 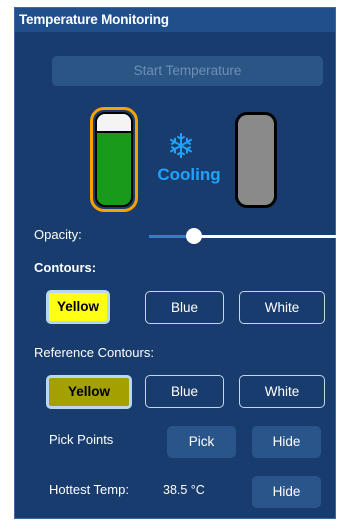 I want to click on reference-contours-label: Reference Contours:, so click(x=94, y=352).